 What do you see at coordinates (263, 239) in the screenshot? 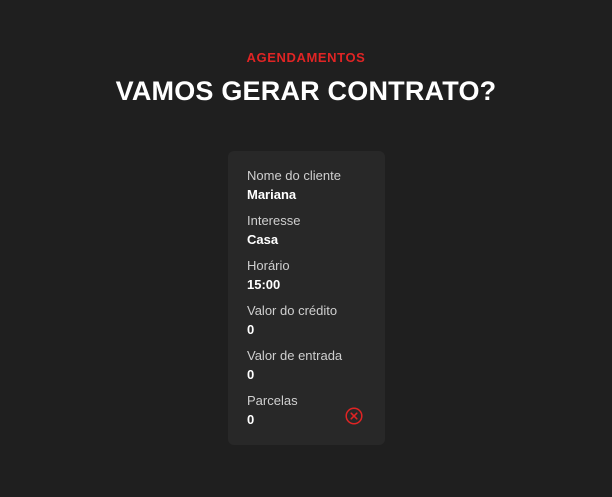
I see `field-value: Casa` at bounding box center [263, 239].